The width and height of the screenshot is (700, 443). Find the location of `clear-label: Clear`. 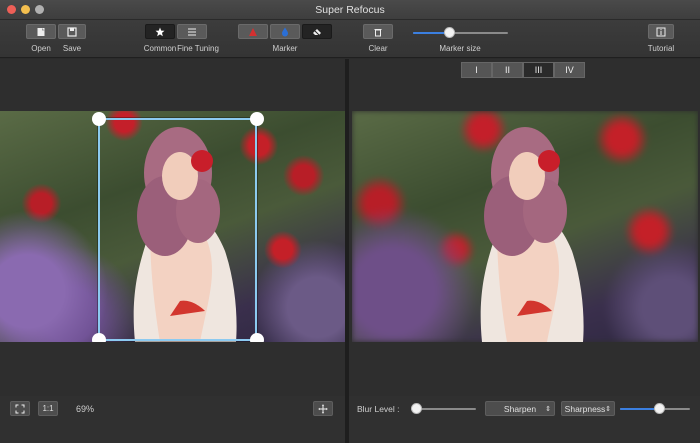

clear-label: Clear is located at coordinates (378, 48).